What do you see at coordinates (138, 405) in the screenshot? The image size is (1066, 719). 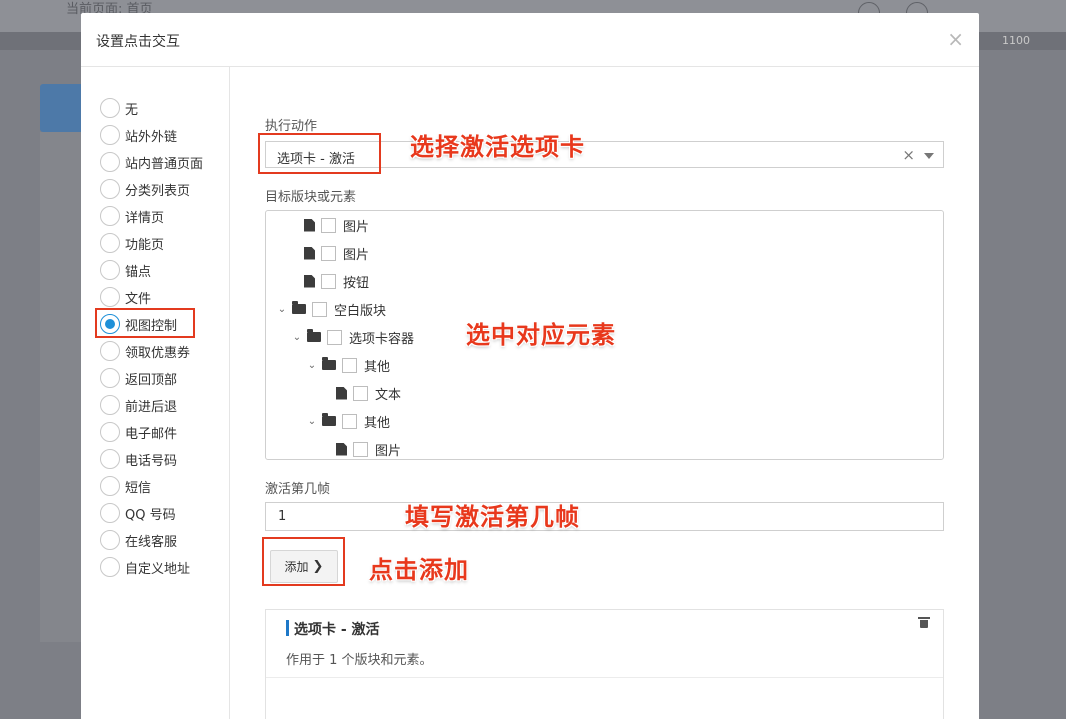 I see `radio-option: 前进后退` at bounding box center [138, 405].